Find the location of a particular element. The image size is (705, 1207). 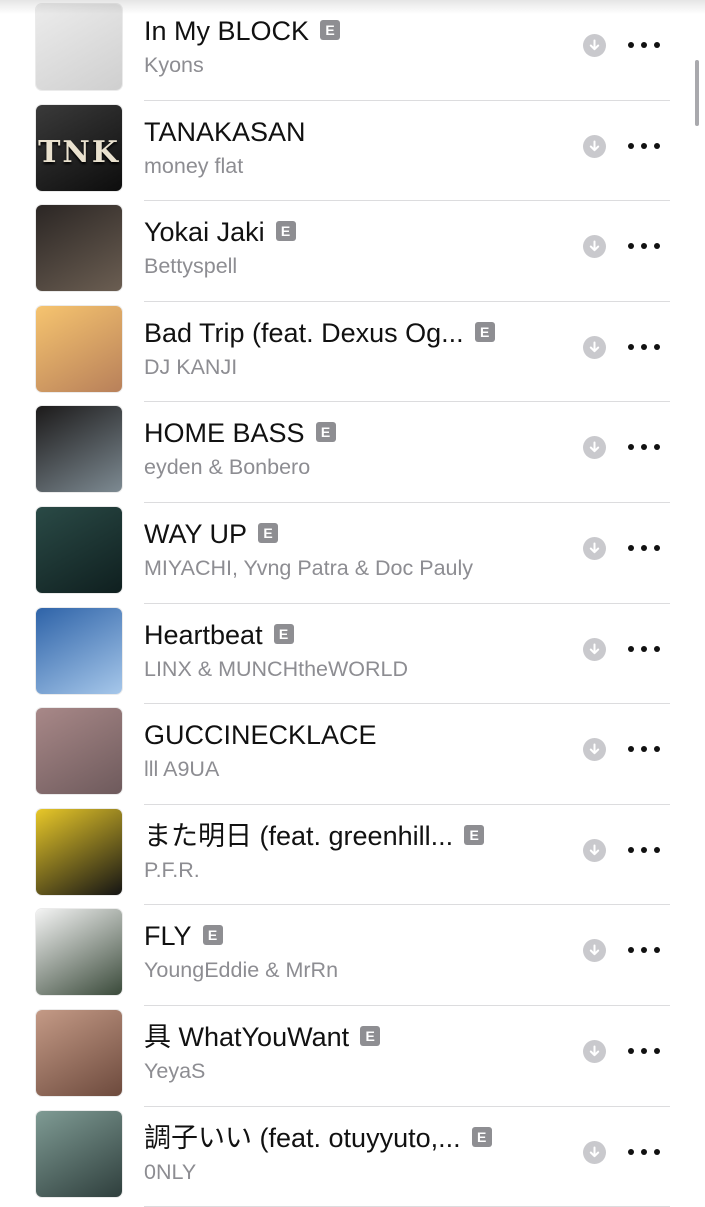

title-line: Bad Trip (feat. Dexus Og... E is located at coordinates (319, 333).